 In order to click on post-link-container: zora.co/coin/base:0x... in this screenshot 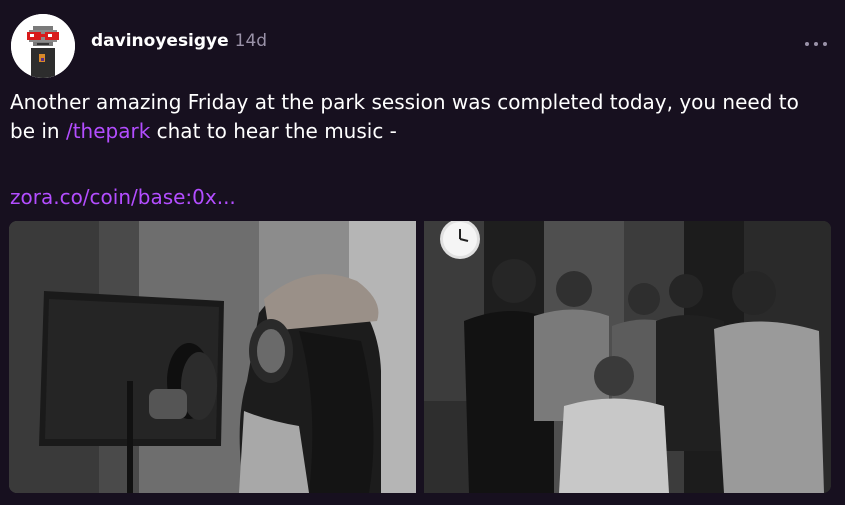, I will do `click(123, 197)`.